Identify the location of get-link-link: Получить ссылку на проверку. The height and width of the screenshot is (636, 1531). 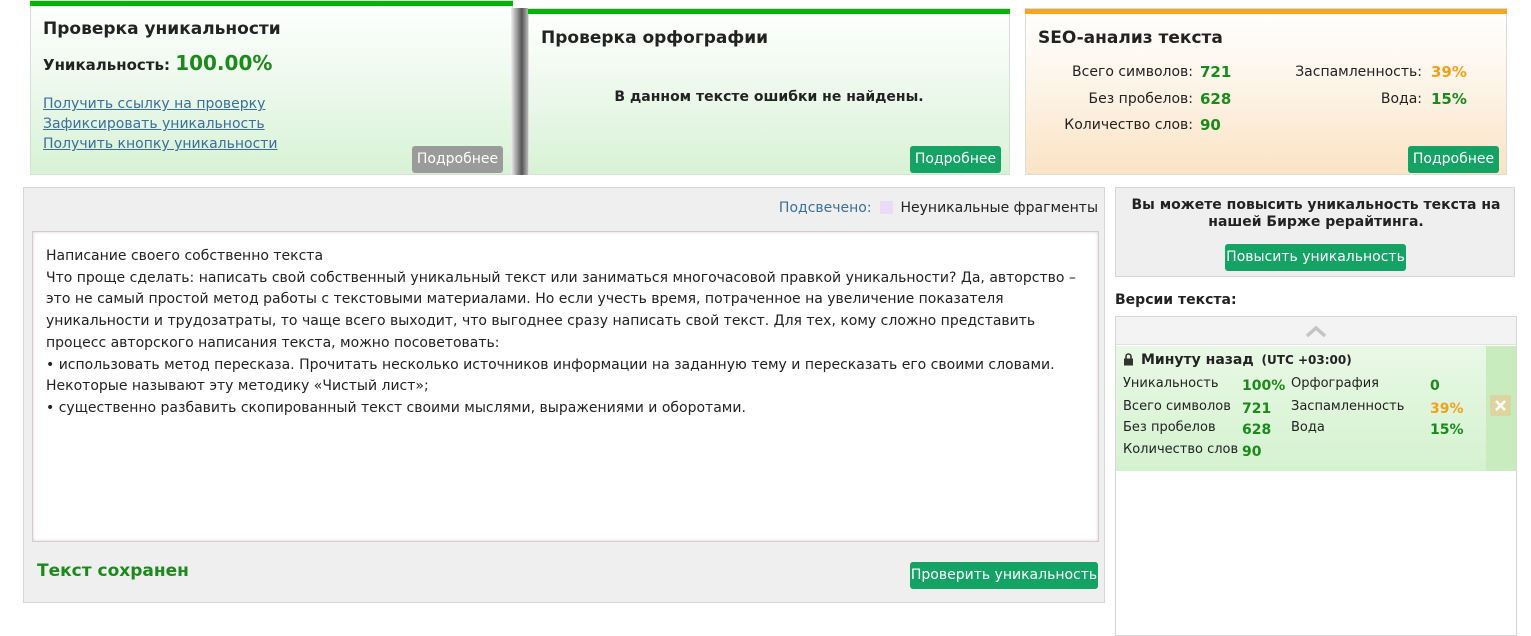
(154, 104).